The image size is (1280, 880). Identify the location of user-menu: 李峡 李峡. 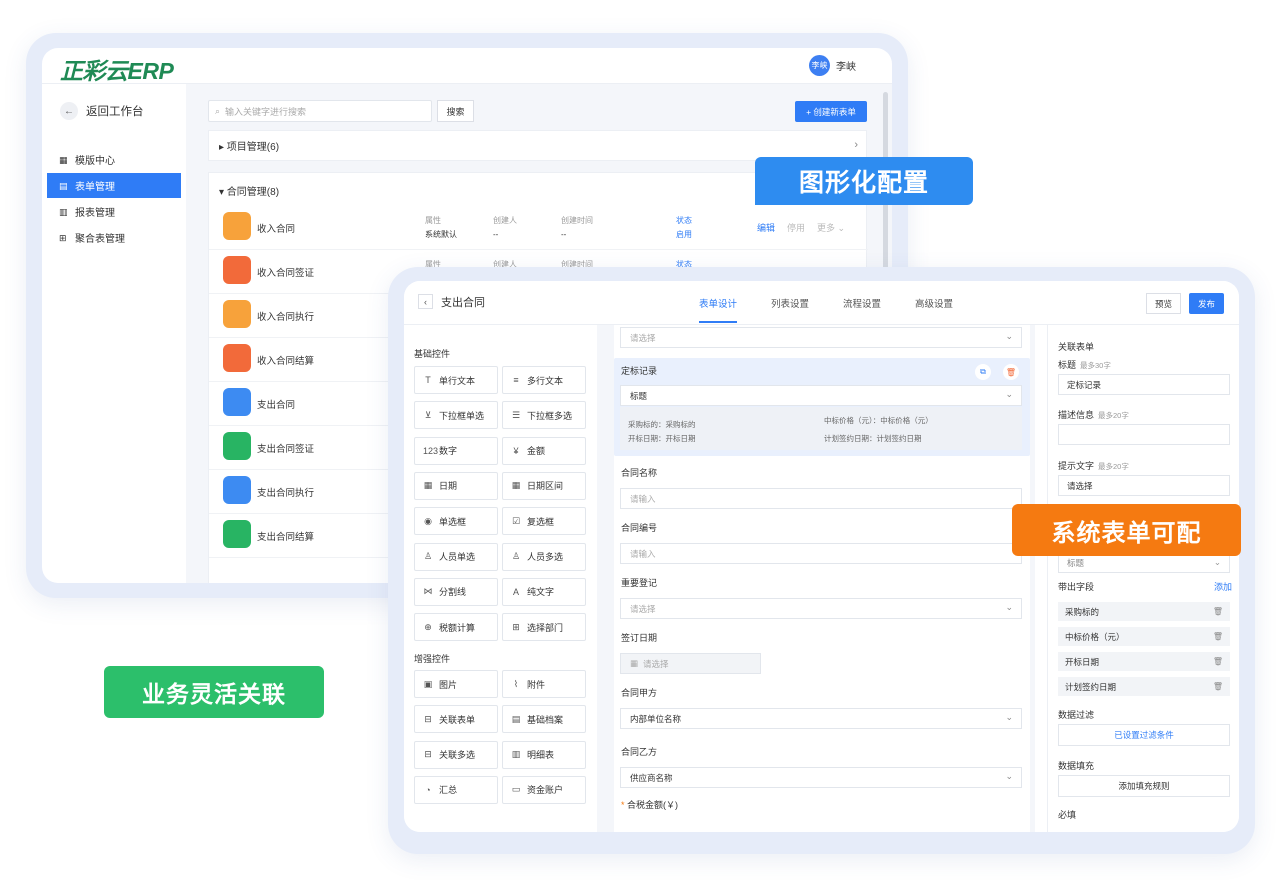
(832, 65).